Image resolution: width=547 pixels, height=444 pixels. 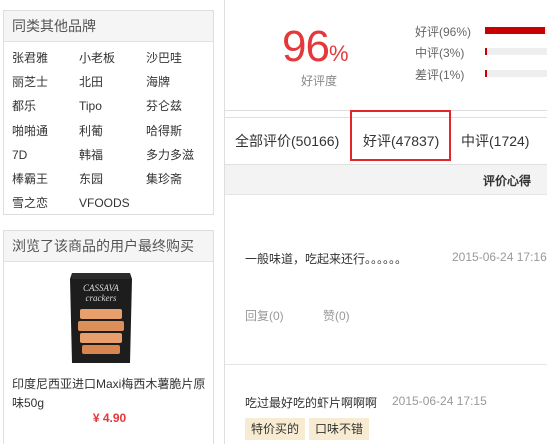 I want to click on brand-link: 韩福, so click(x=112, y=155).